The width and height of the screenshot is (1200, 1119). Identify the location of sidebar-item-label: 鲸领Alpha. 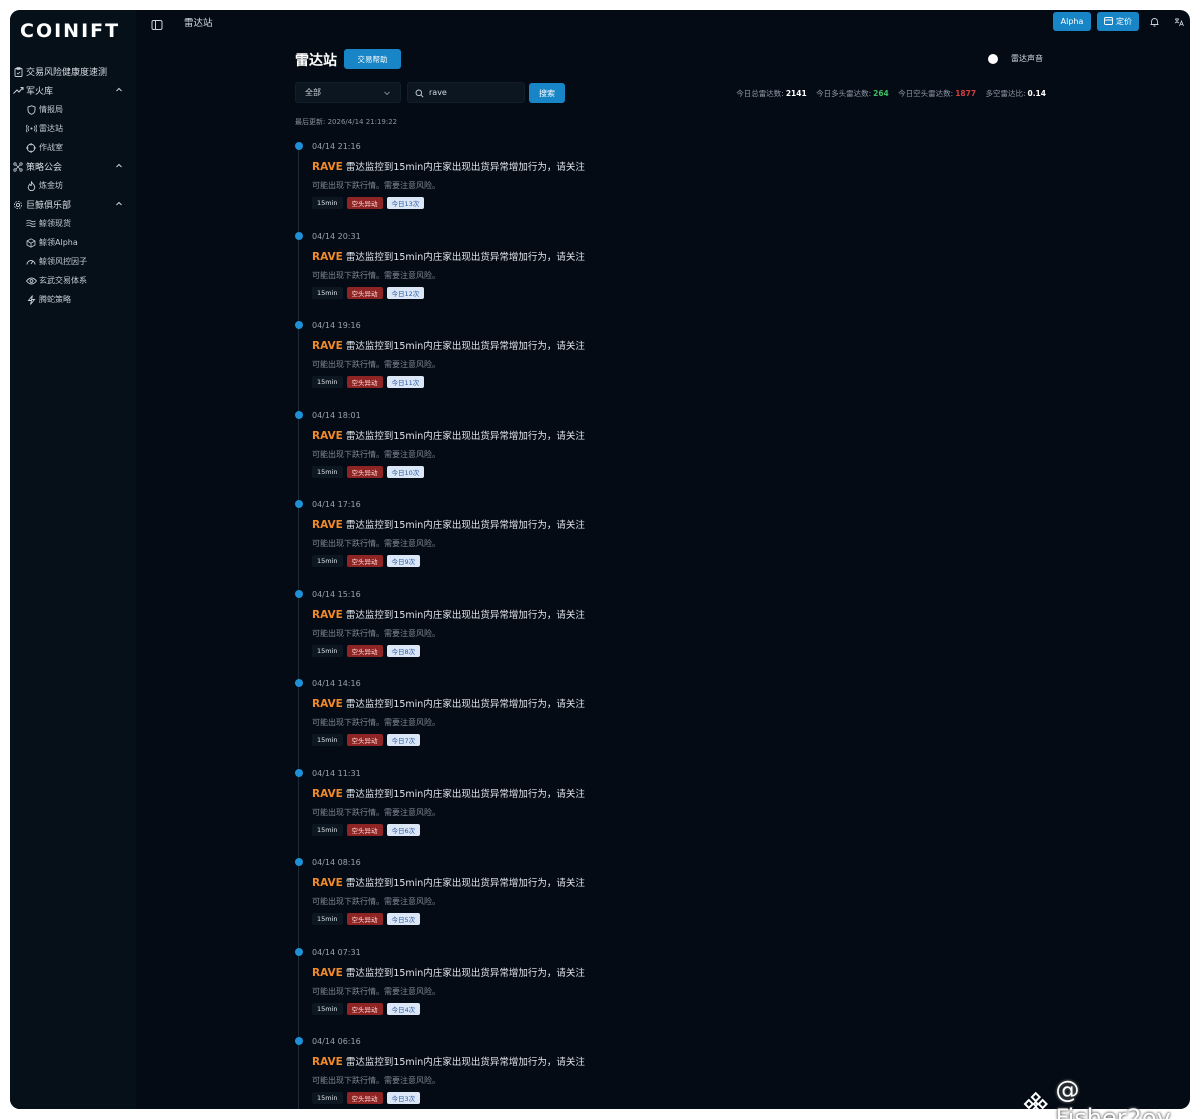
(58, 242).